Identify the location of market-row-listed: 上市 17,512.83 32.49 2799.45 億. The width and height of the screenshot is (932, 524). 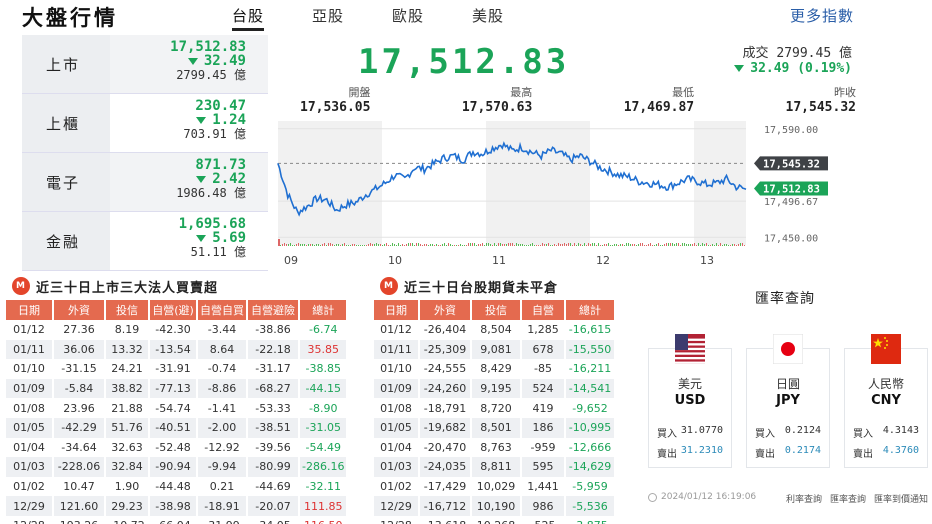
(145, 64).